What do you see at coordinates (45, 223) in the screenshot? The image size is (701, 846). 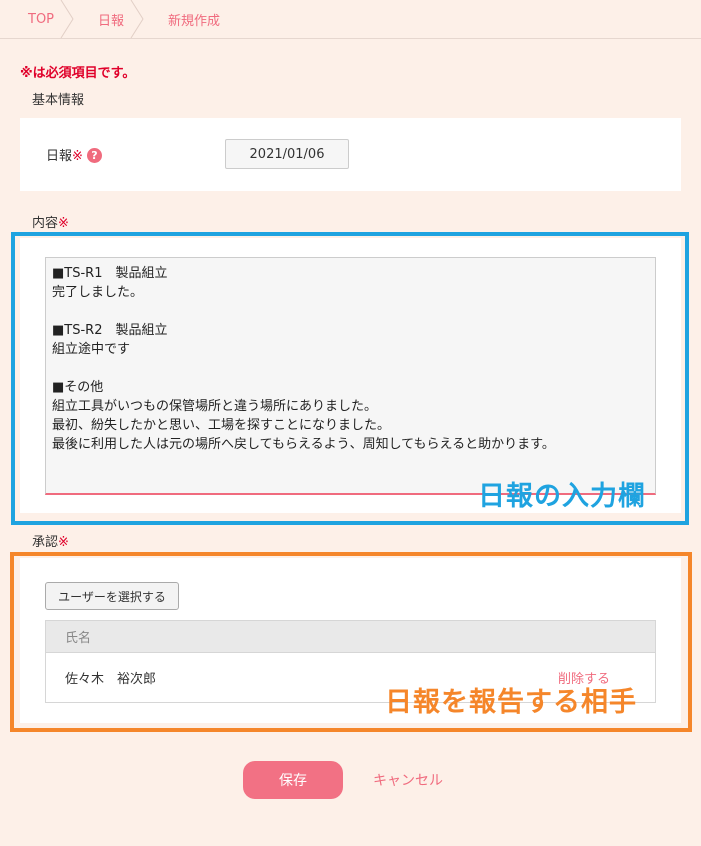 I see `content-label: 内容` at bounding box center [45, 223].